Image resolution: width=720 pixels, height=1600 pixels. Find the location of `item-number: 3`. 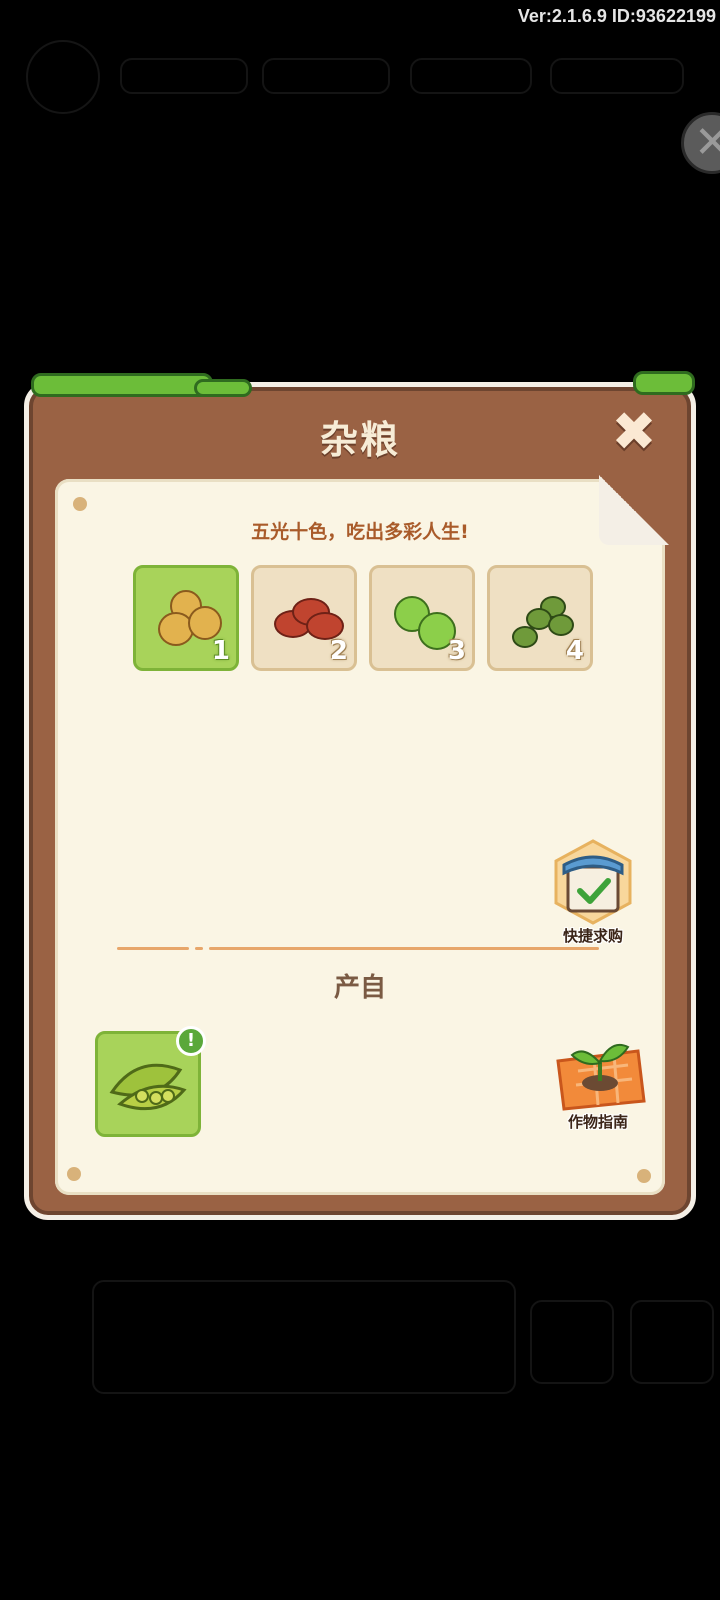

item-number: 3 is located at coordinates (456, 651).